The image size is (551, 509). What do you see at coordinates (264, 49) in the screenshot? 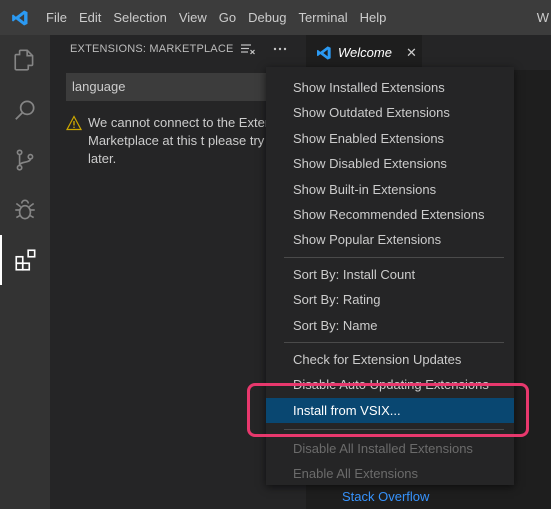
I see `sidebar-actions` at bounding box center [264, 49].